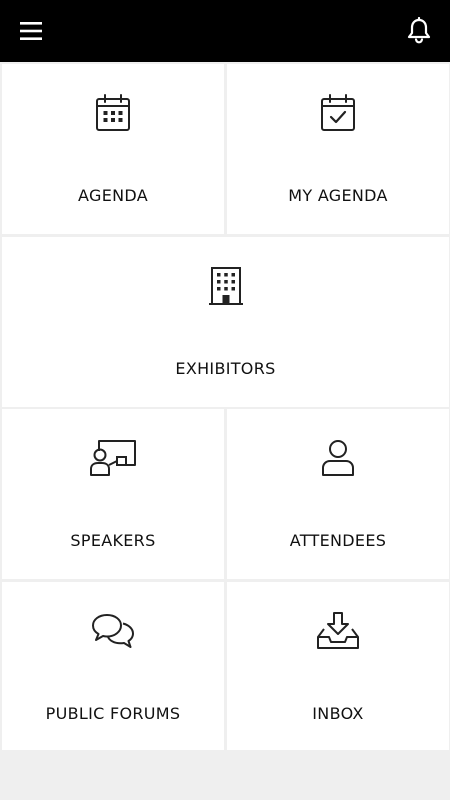 The width and height of the screenshot is (450, 800). What do you see at coordinates (338, 713) in the screenshot?
I see `tile-label: INBOX` at bounding box center [338, 713].